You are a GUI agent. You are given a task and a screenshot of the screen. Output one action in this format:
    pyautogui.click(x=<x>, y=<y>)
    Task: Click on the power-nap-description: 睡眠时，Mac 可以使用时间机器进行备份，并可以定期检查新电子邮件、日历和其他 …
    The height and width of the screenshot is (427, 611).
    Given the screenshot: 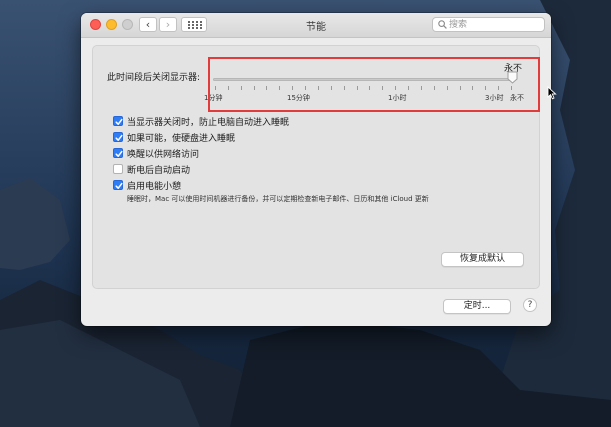 What is the action you would take?
    pyautogui.click(x=278, y=199)
    